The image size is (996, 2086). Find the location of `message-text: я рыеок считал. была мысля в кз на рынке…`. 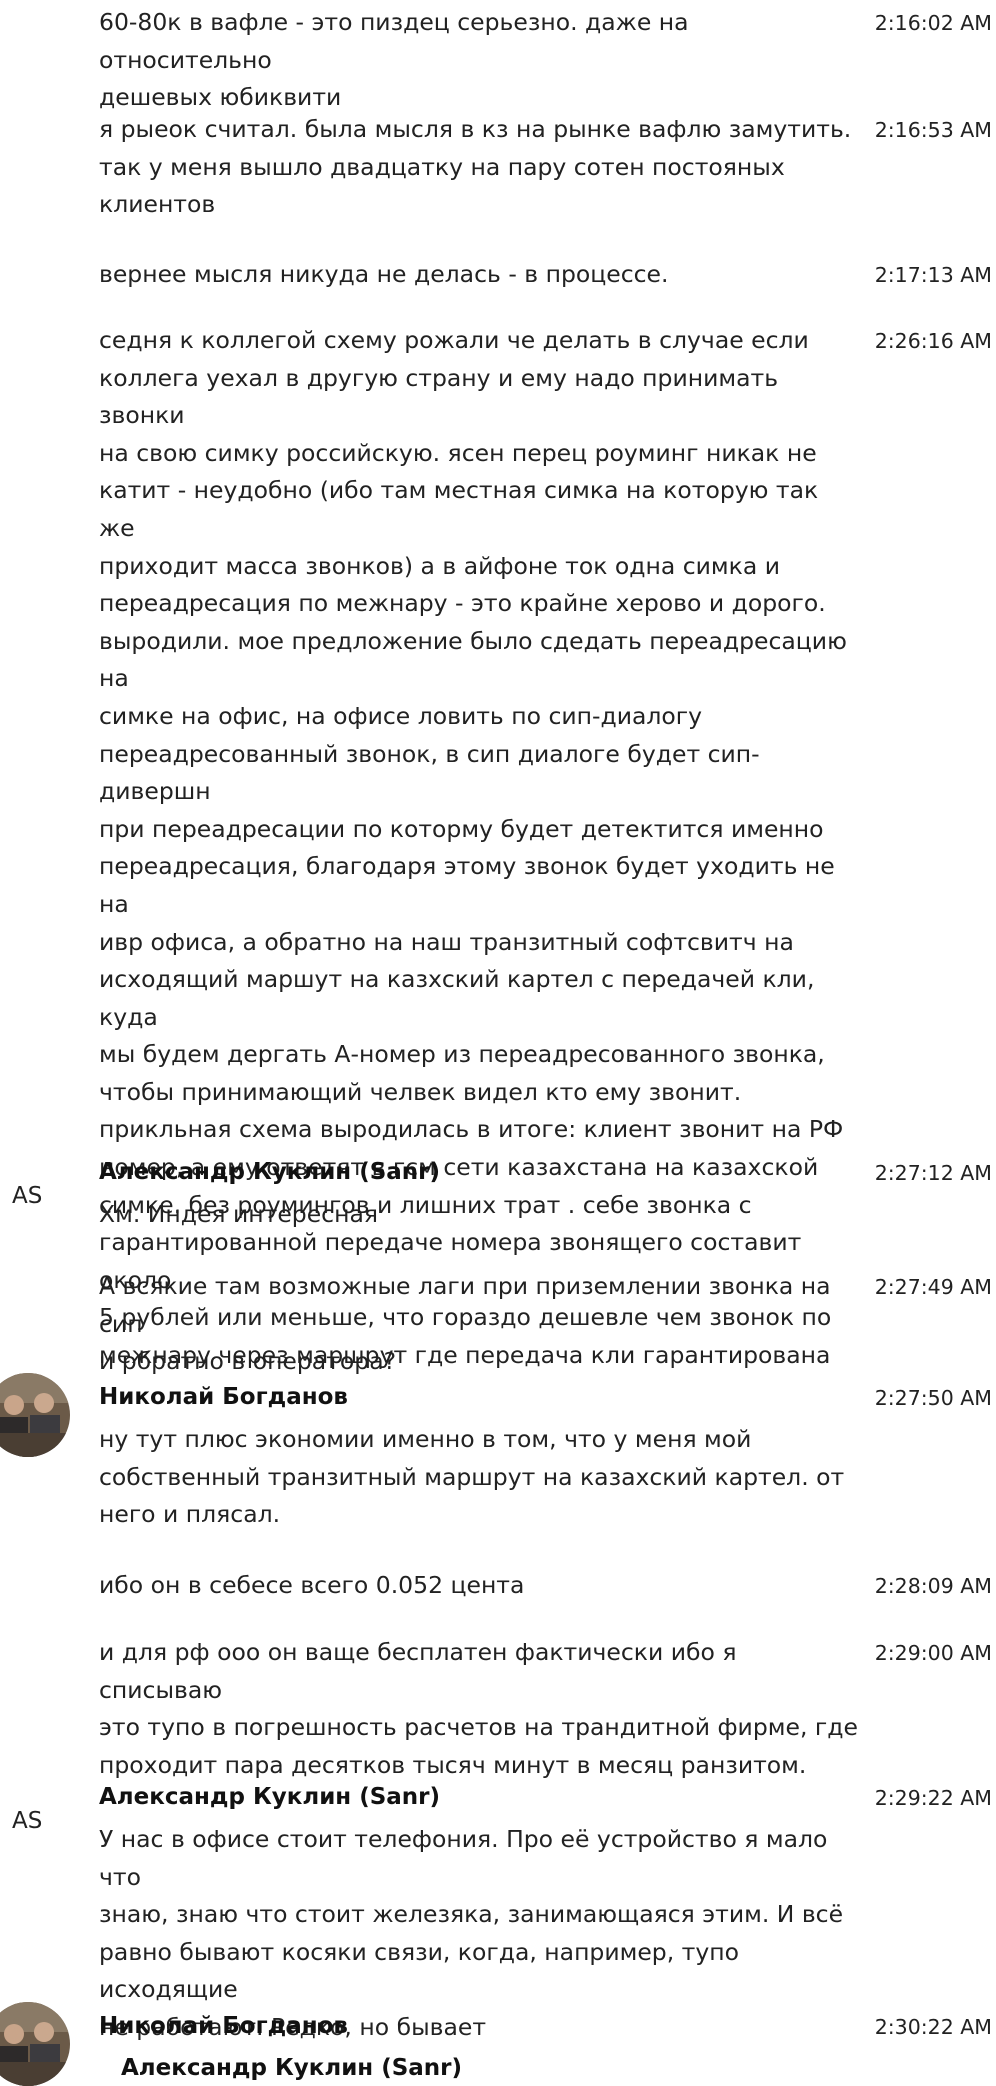

message-text: я рыеок считал. была мысля в кз на рынке… is located at coordinates (475, 167).